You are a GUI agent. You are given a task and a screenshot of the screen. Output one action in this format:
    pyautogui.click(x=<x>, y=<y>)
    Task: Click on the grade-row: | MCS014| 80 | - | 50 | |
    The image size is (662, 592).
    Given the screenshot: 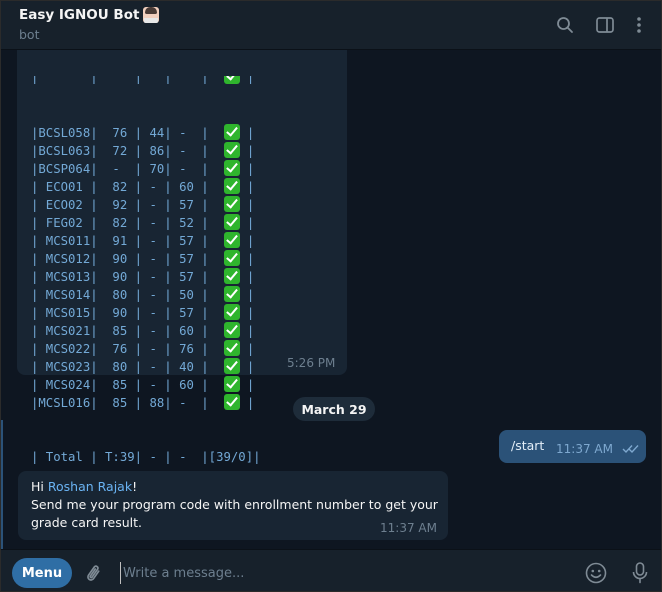 What is the action you would take?
    pyautogui.click(x=146, y=295)
    